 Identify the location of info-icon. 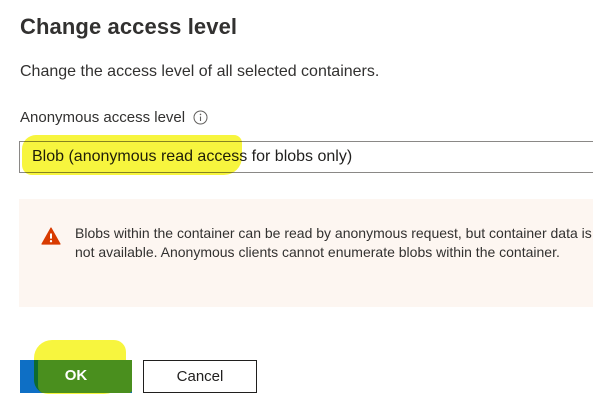
(200, 117).